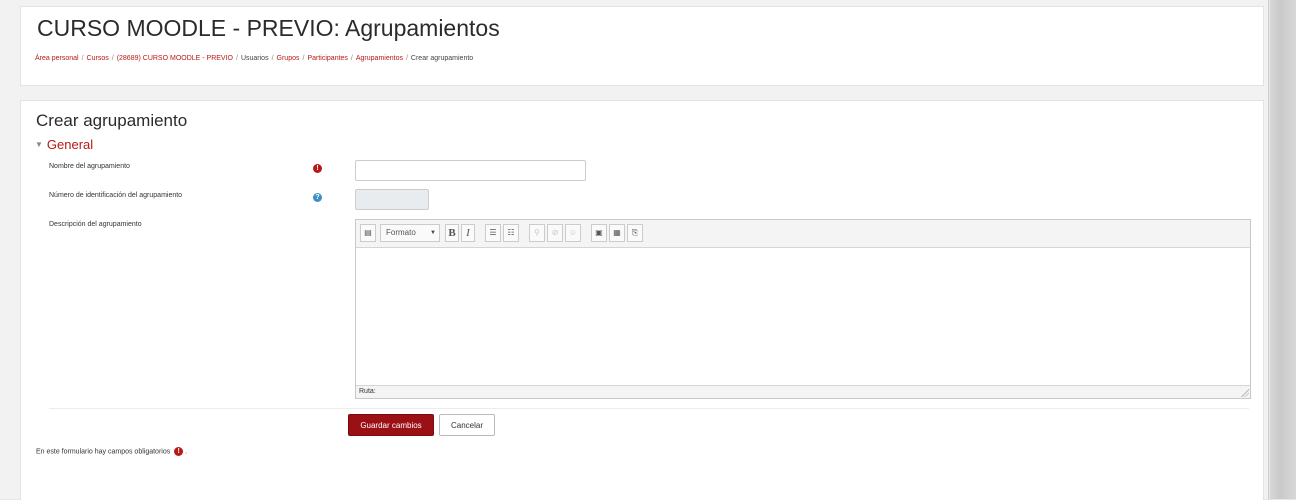 Image resolution: width=1296 pixels, height=500 pixels. Describe the element at coordinates (175, 58) in the screenshot. I see `breadcrumb-item-course: (28689) CURSO MOODLE - PREVIO` at that location.